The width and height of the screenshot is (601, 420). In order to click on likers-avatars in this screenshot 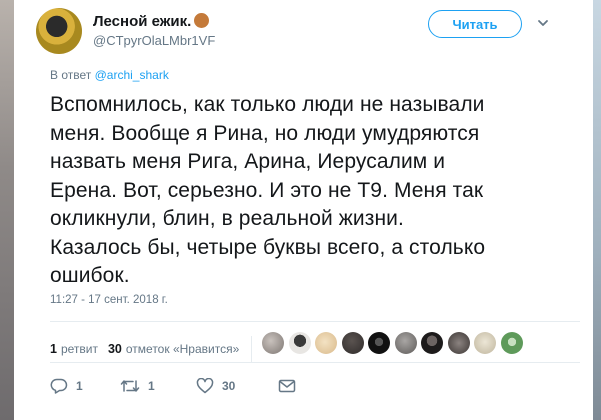, I will do `click(394, 343)`.